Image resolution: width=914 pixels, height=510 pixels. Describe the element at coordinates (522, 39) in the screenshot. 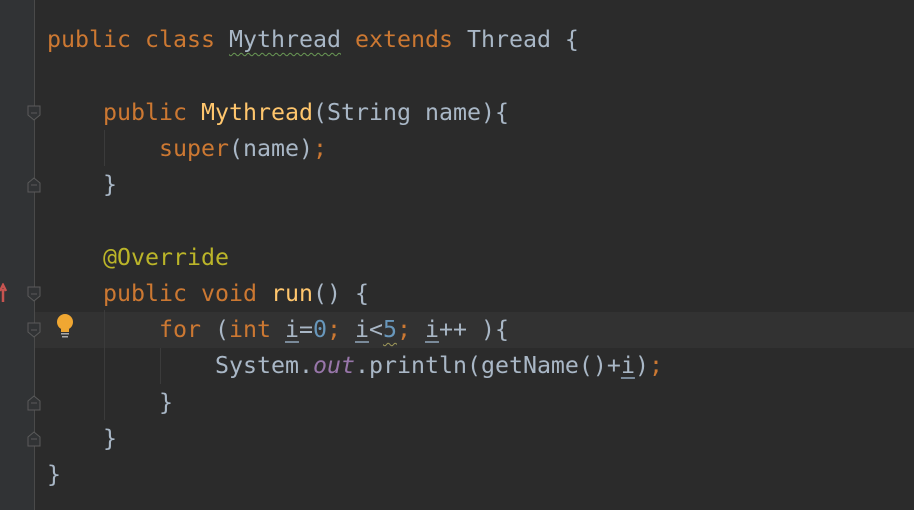

I see `code-token: Thread {` at that location.